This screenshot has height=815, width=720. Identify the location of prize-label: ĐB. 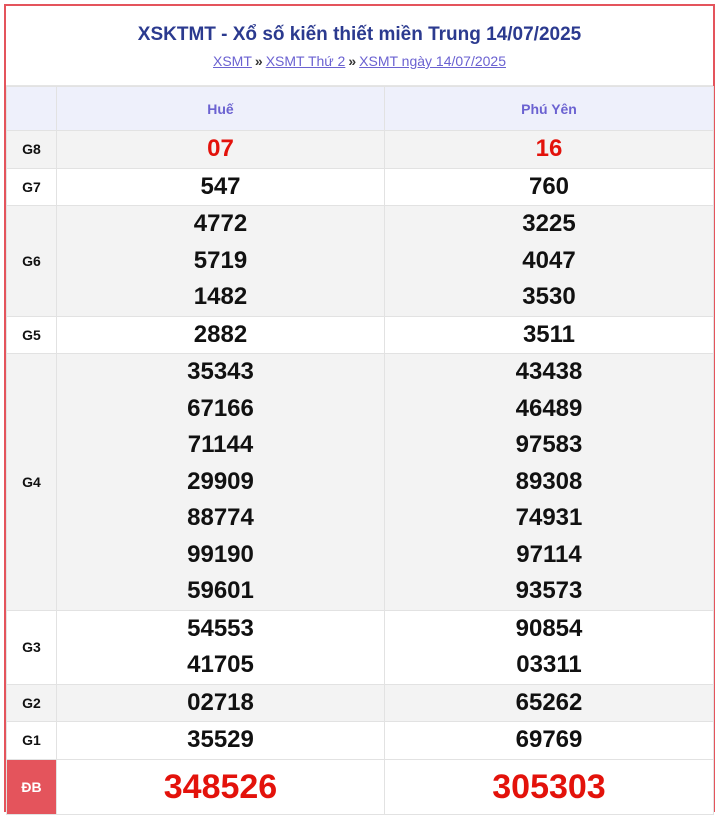
(31, 786).